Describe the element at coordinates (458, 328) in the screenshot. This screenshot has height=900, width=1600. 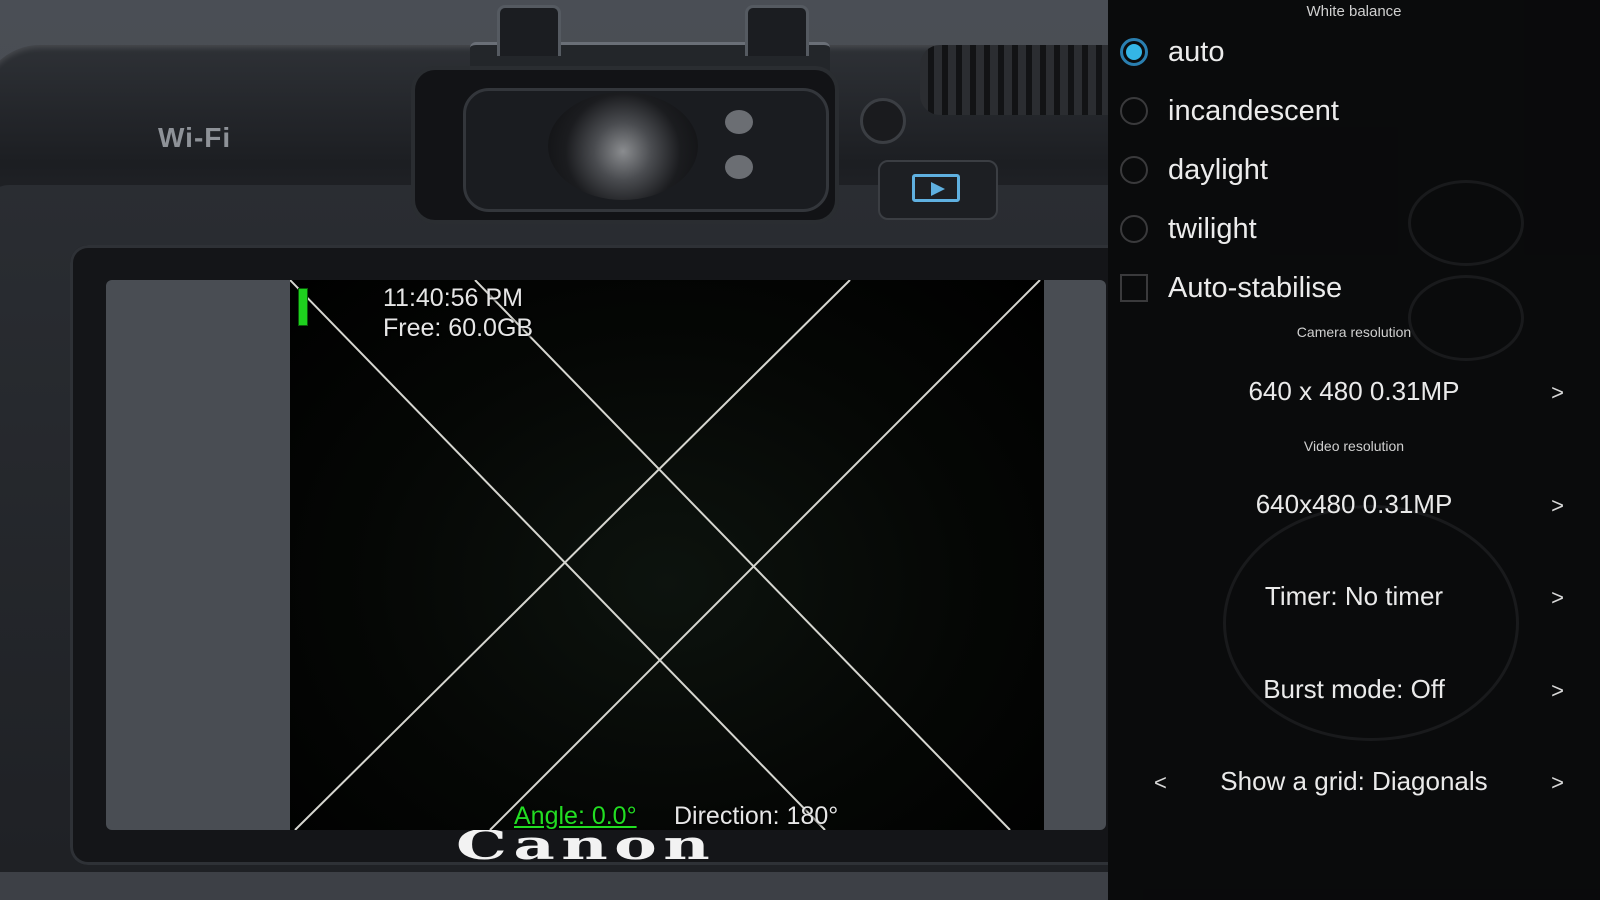
I see `free-storage-text: Free: 60.0GB` at that location.